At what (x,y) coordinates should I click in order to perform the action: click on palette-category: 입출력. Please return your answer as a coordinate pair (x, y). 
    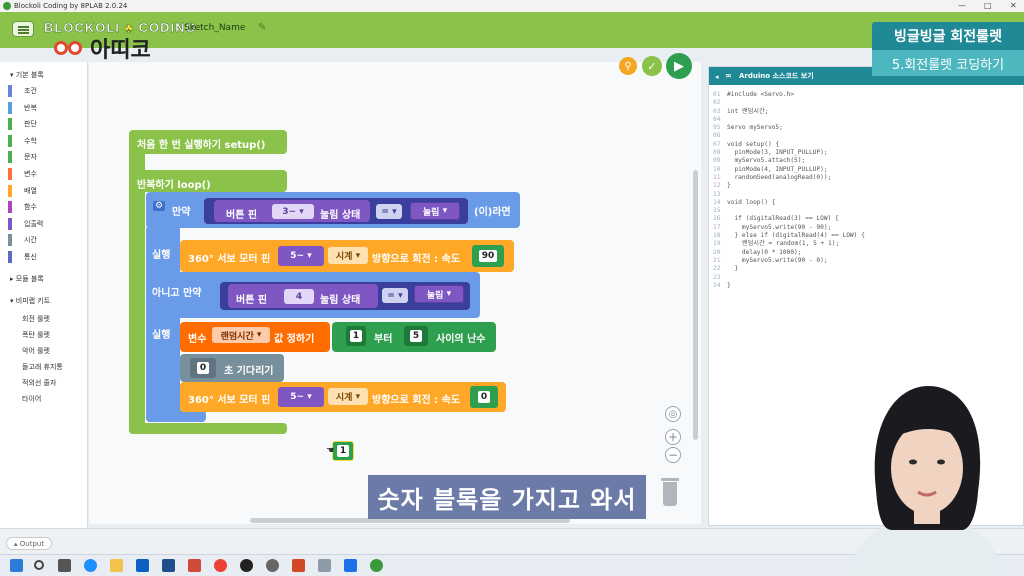
    Looking at the image, I should click on (46, 224).